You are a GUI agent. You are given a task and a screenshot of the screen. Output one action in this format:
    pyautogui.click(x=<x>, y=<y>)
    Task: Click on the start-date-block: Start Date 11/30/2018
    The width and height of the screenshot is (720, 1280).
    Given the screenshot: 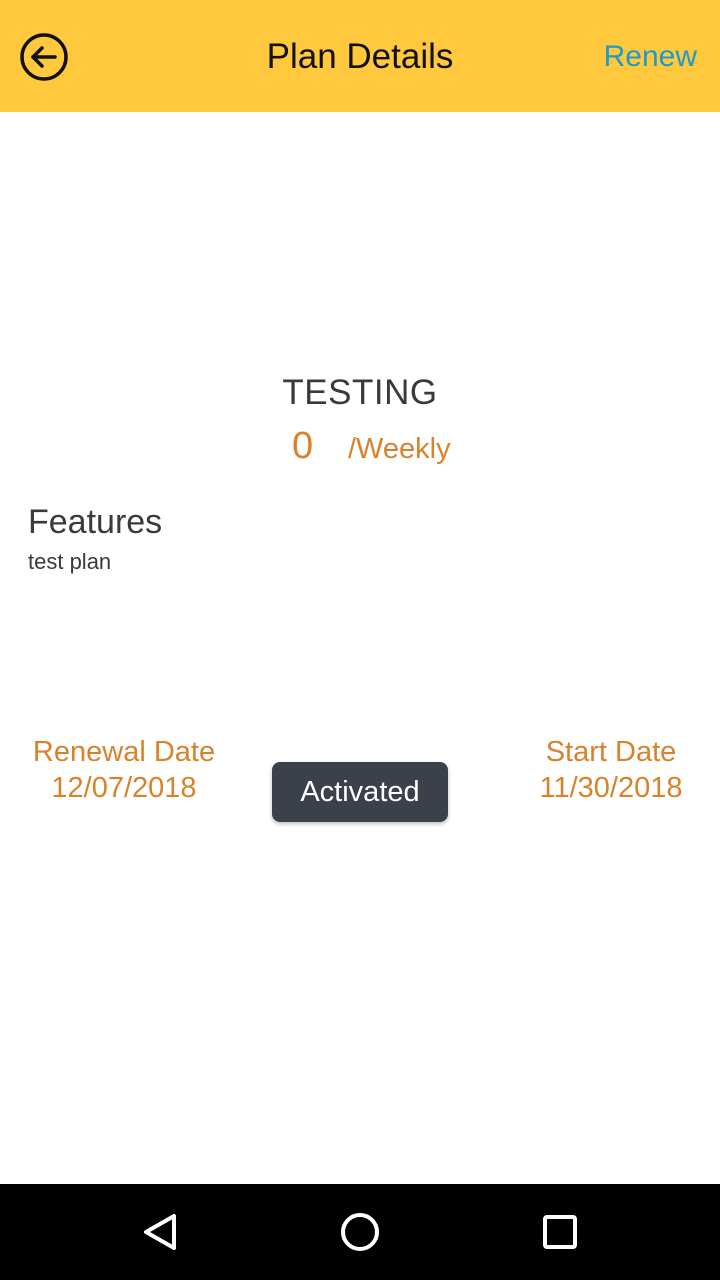 What is the action you would take?
    pyautogui.click(x=610, y=770)
    